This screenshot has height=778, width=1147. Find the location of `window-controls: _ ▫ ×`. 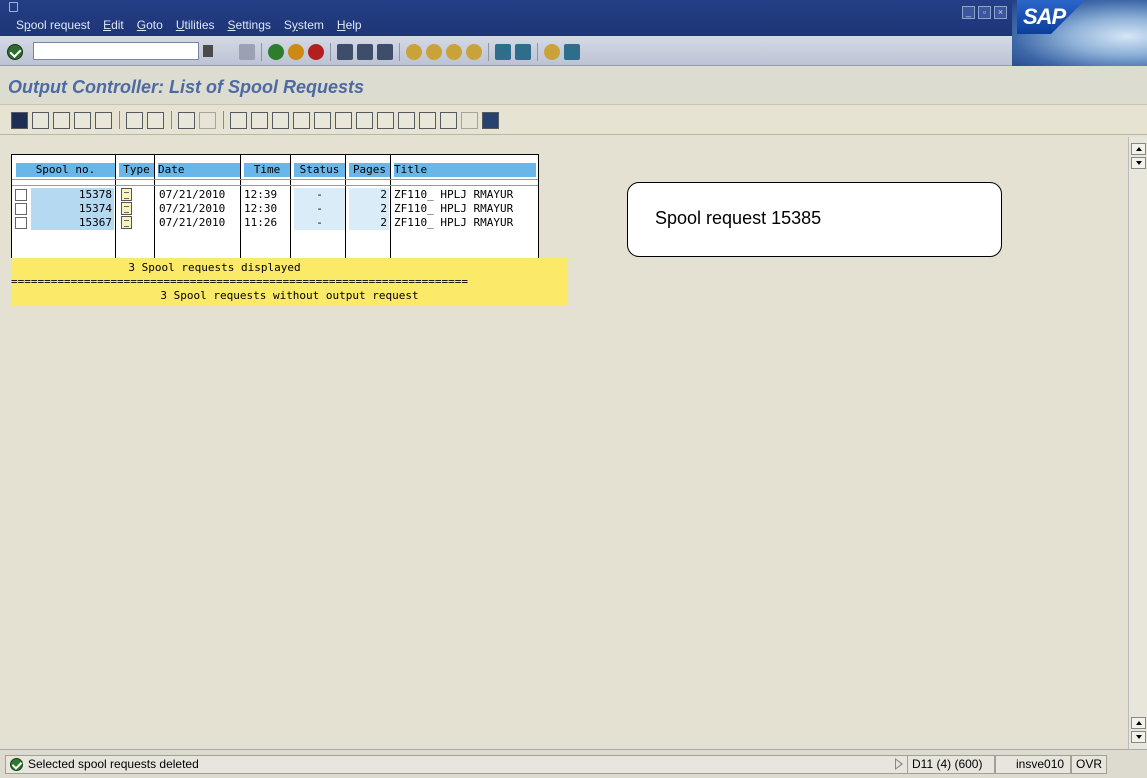

window-controls: _ ▫ × is located at coordinates (984, 12).